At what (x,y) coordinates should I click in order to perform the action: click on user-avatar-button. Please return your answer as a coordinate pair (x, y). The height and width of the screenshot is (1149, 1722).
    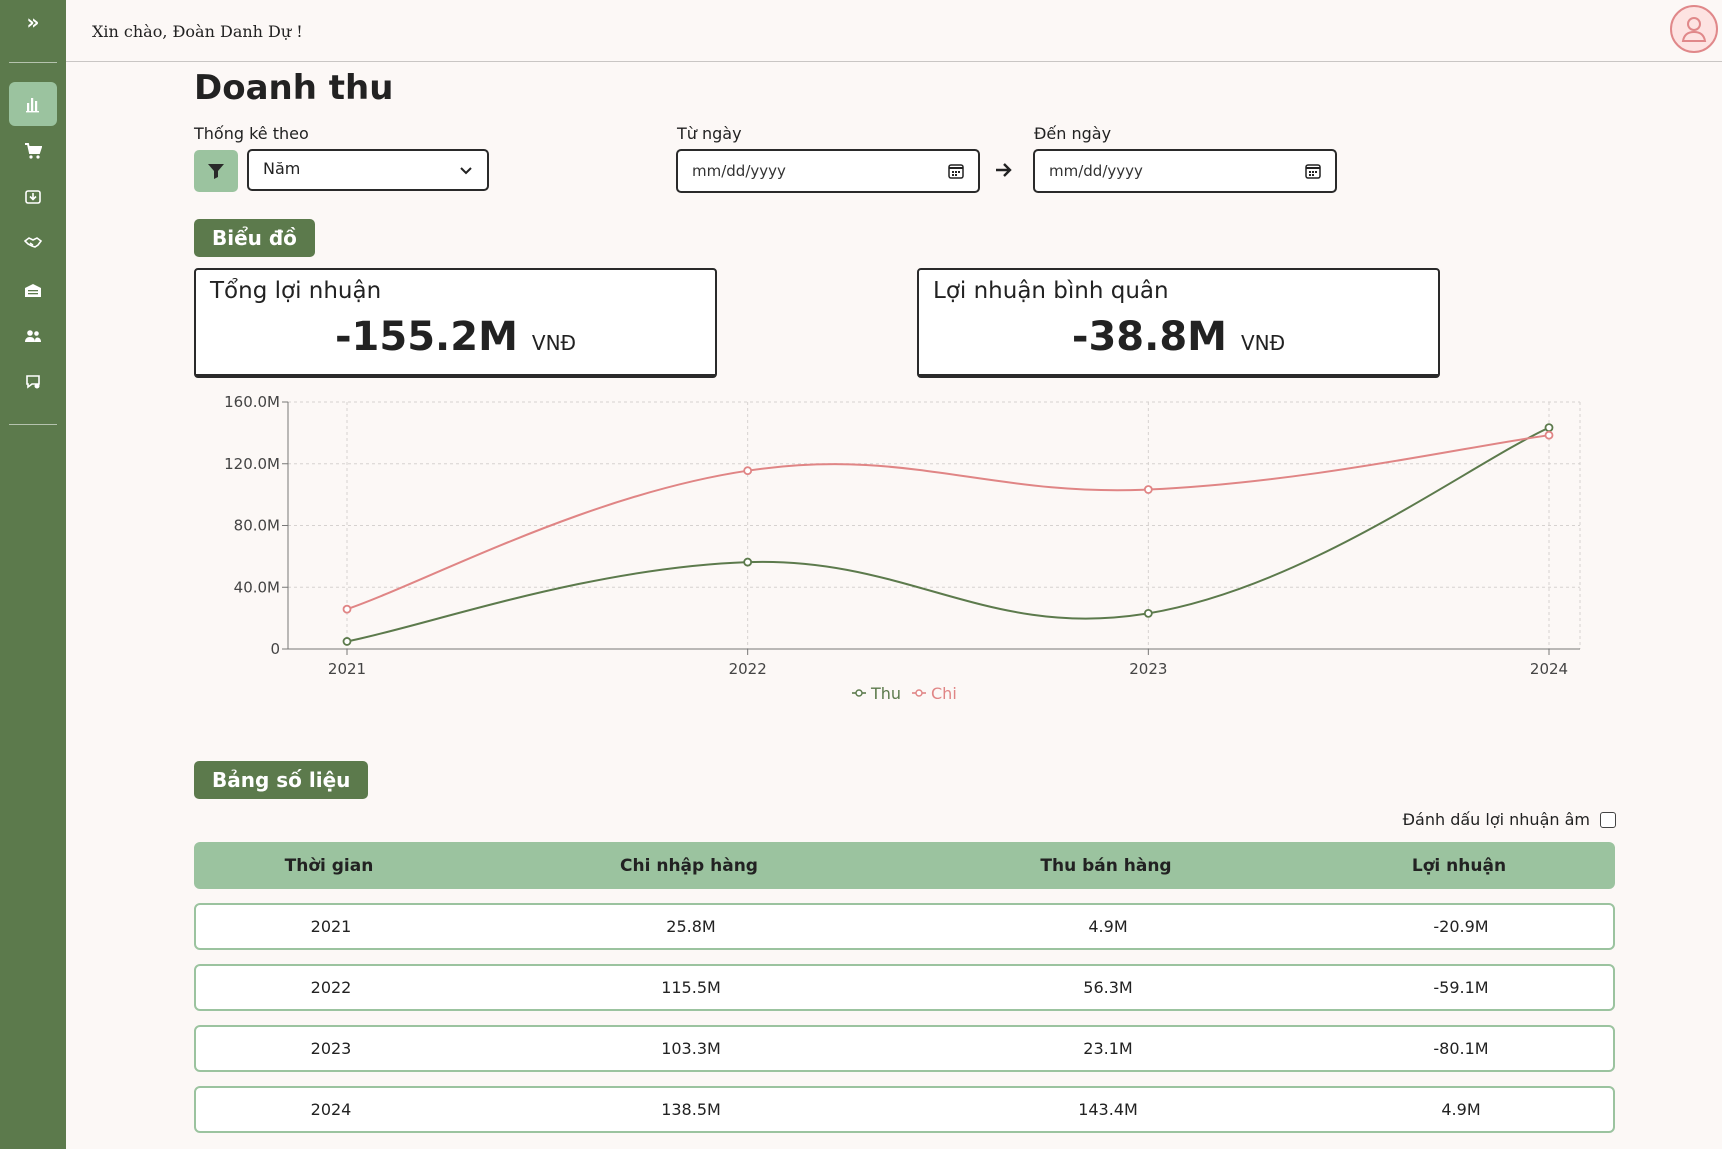
    Looking at the image, I should click on (1694, 29).